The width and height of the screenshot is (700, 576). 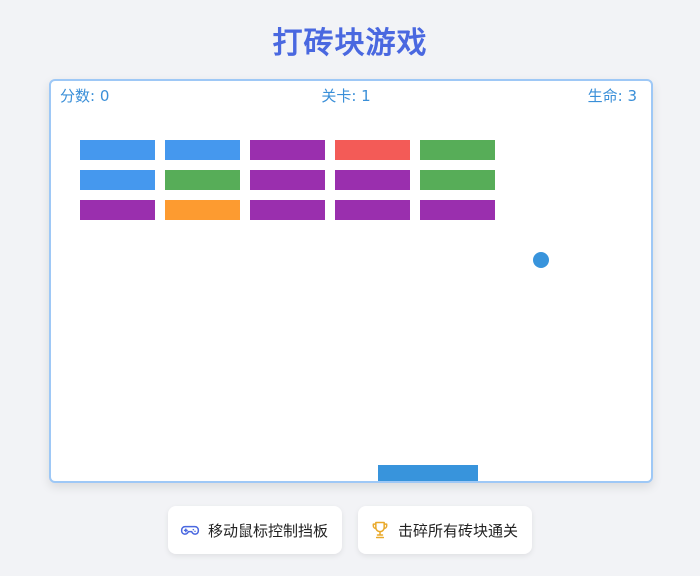 What do you see at coordinates (346, 96) in the screenshot?
I see `level-display: 关卡: 1` at bounding box center [346, 96].